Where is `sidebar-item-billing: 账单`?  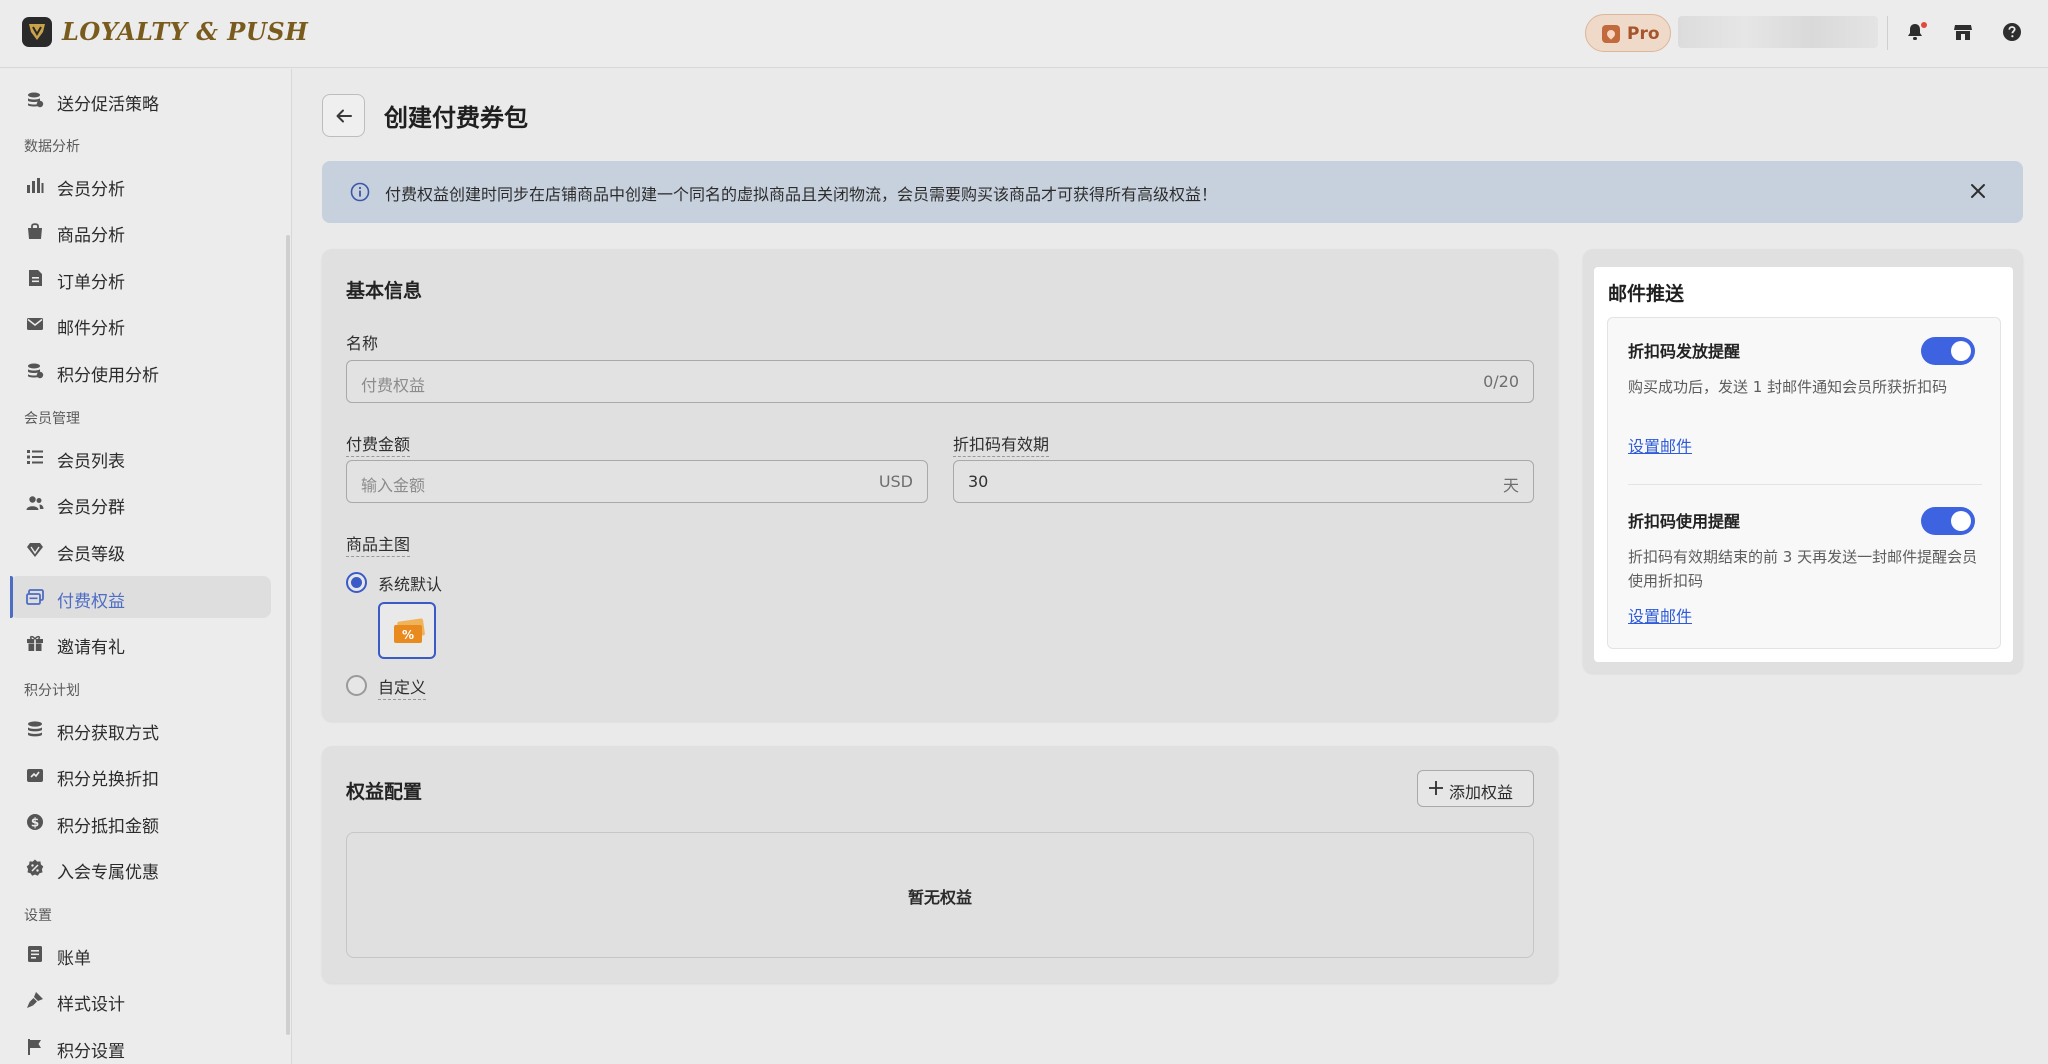
sidebar-item-billing: 账单 is located at coordinates (140, 954).